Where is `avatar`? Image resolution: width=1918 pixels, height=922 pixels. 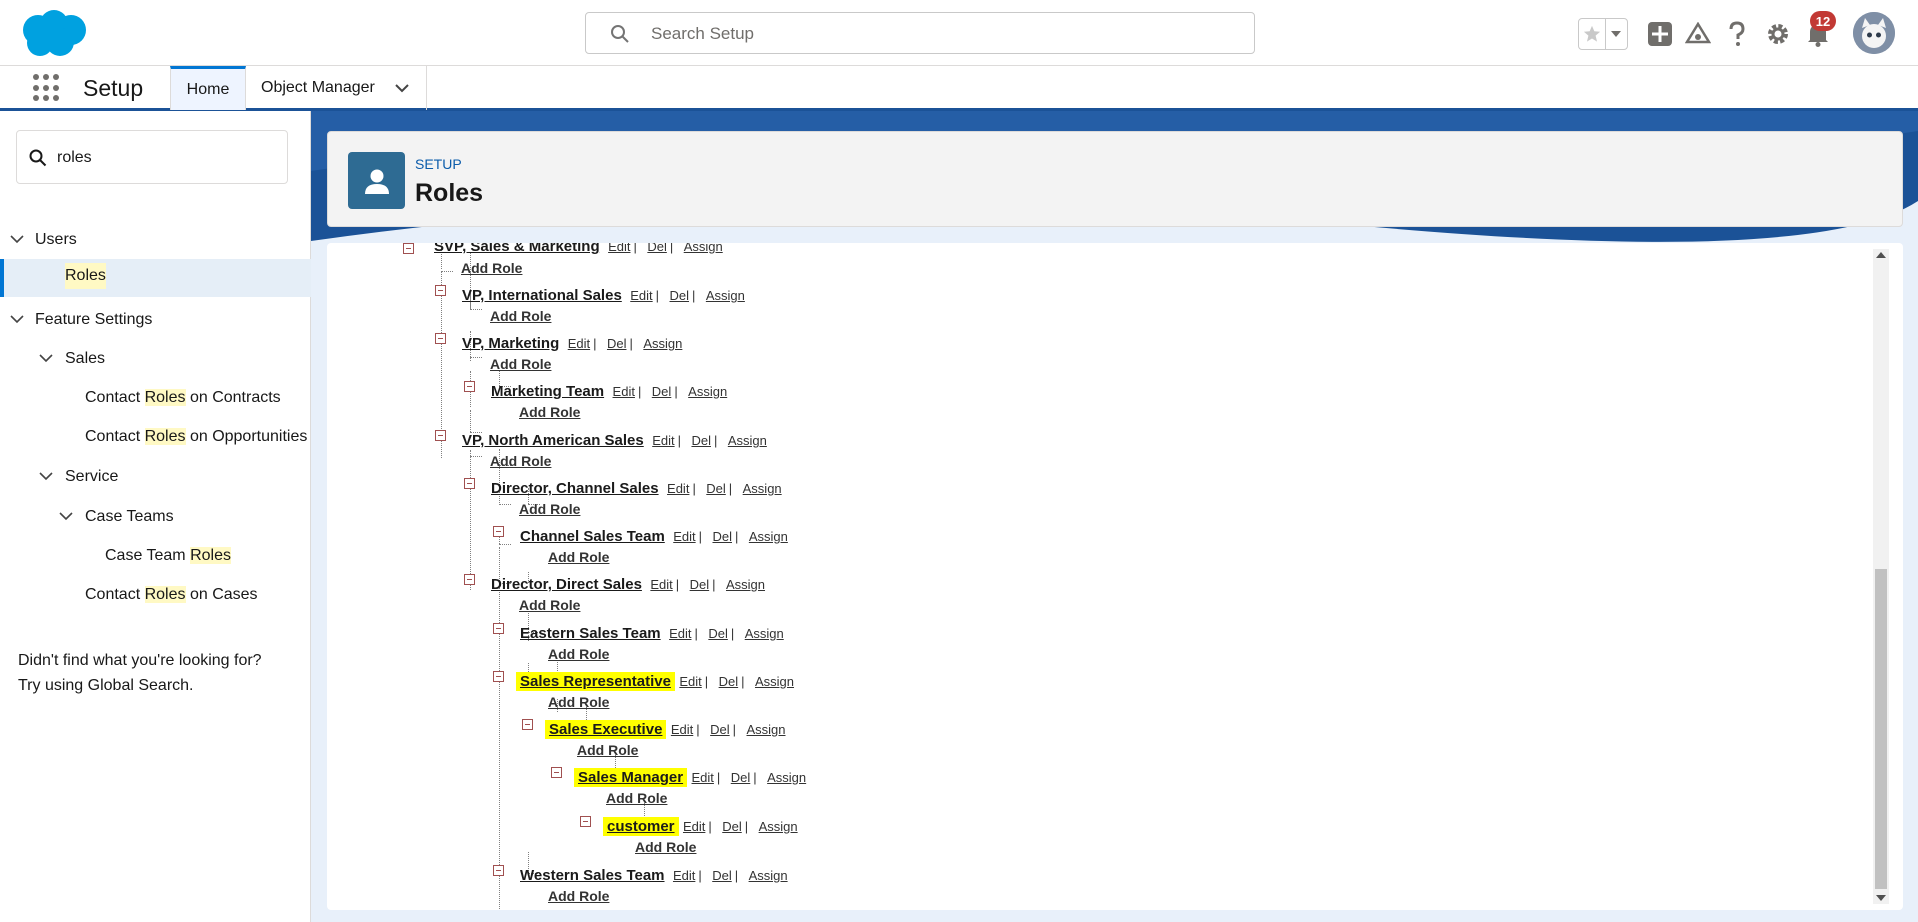 avatar is located at coordinates (1874, 33).